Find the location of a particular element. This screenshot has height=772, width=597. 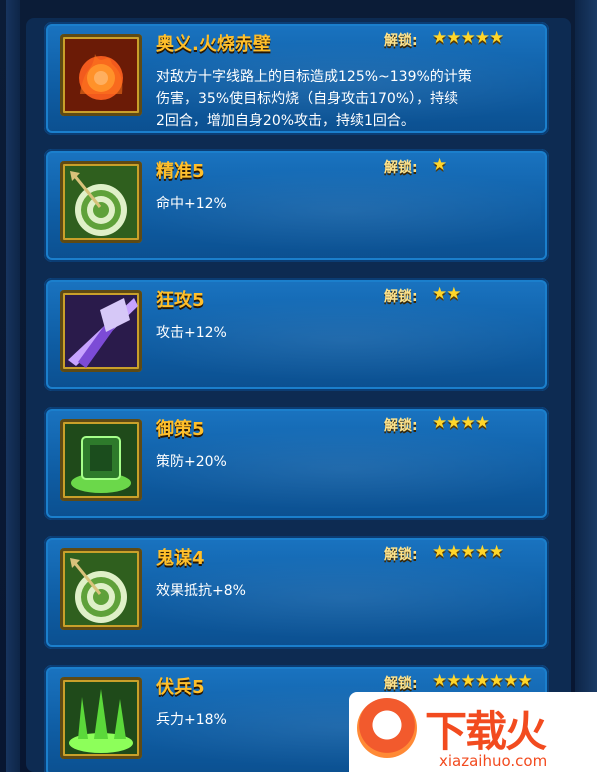

skill-description: 效果抵抗+8% is located at coordinates (343, 591).